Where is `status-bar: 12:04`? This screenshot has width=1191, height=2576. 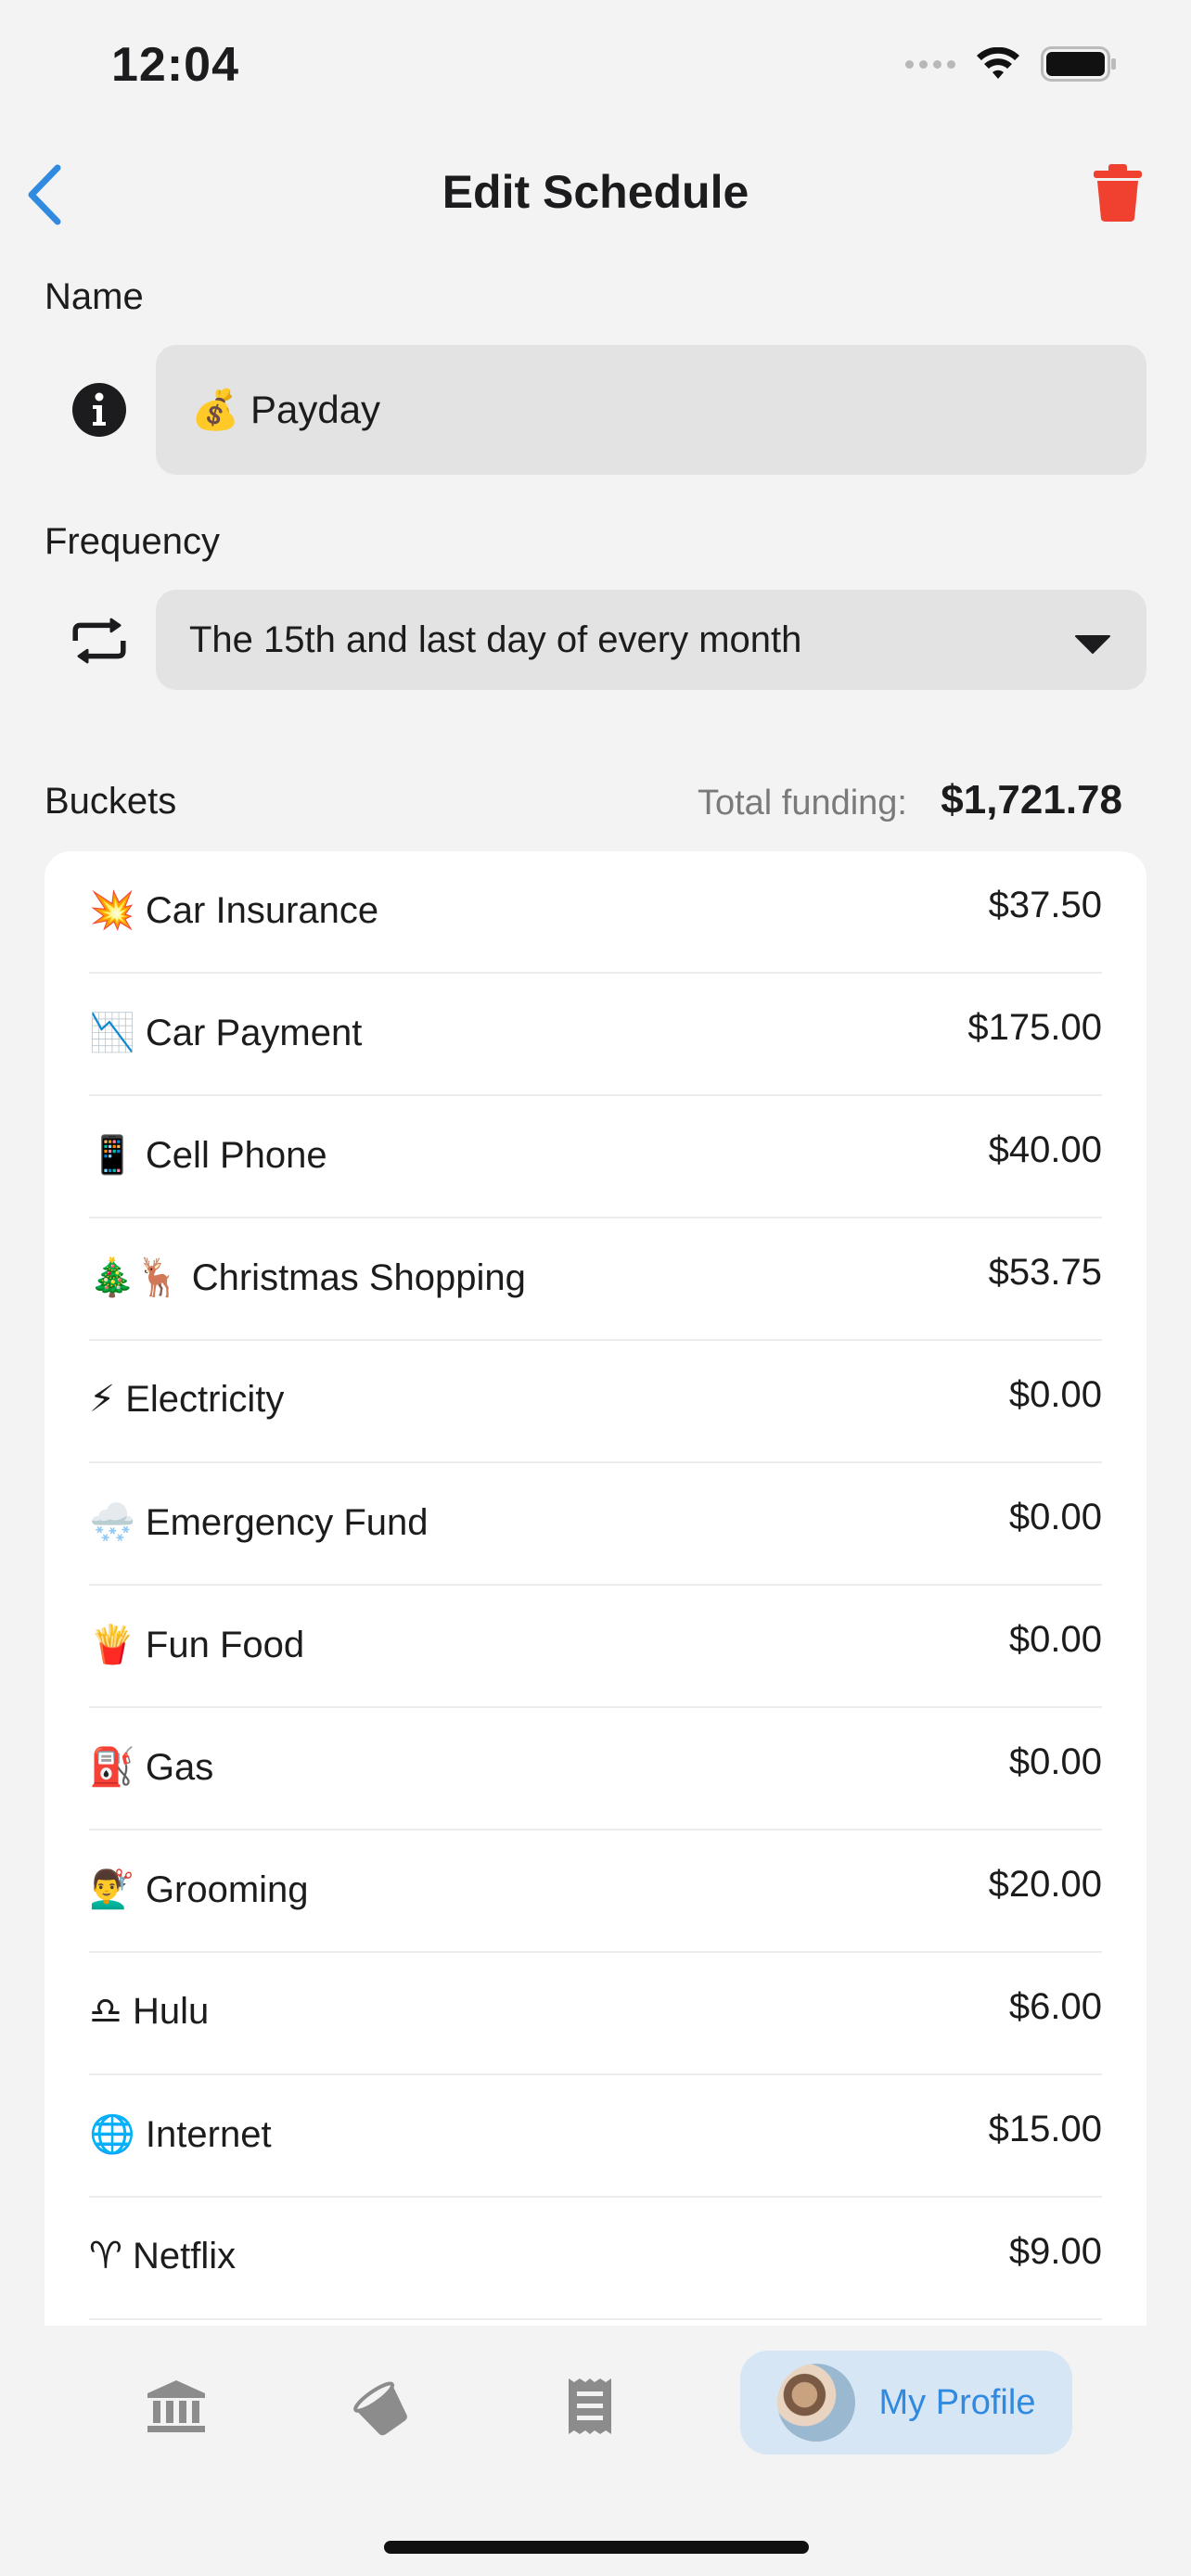 status-bar: 12:04 is located at coordinates (595, 69).